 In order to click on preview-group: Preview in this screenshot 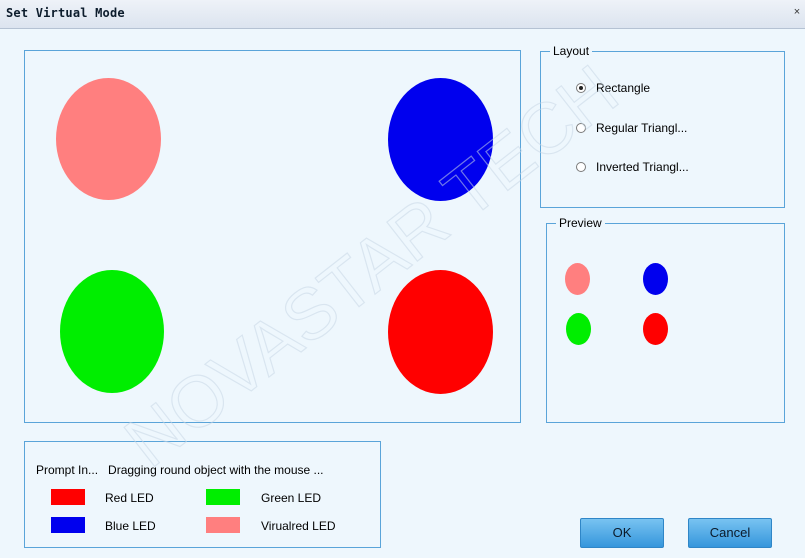, I will do `click(665, 319)`.